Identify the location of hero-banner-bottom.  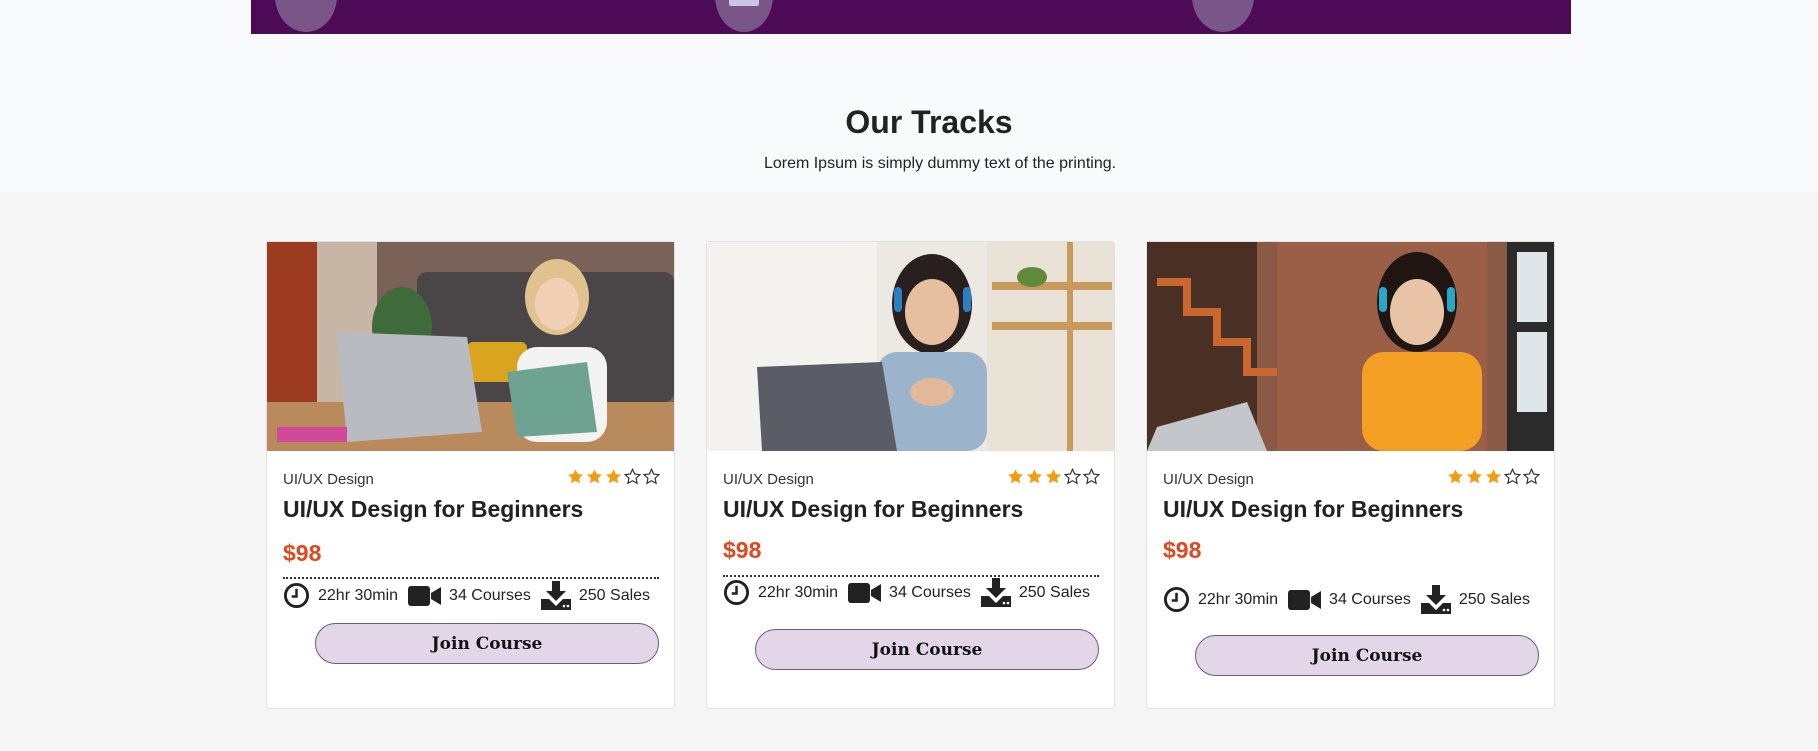
(911, 17).